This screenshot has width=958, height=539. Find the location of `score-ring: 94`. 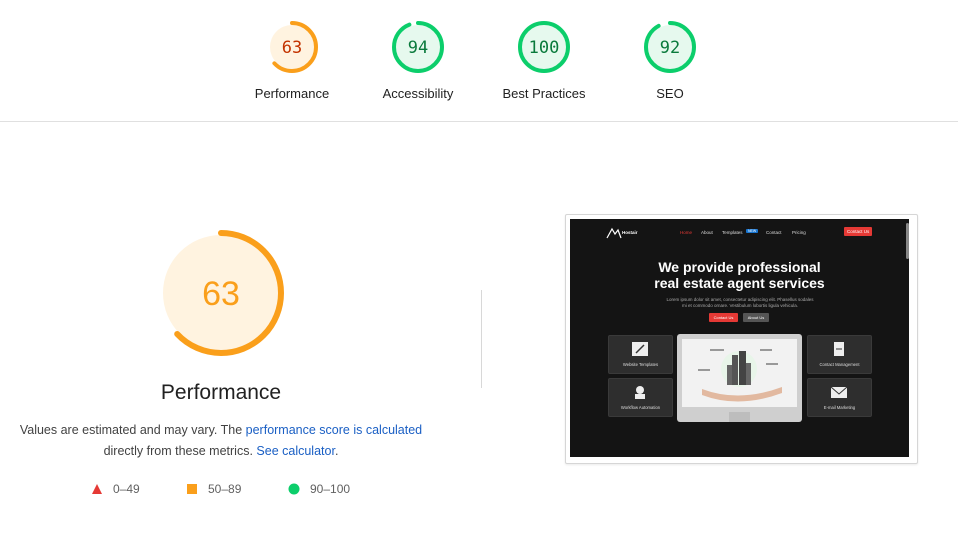

score-ring: 94 is located at coordinates (418, 47).